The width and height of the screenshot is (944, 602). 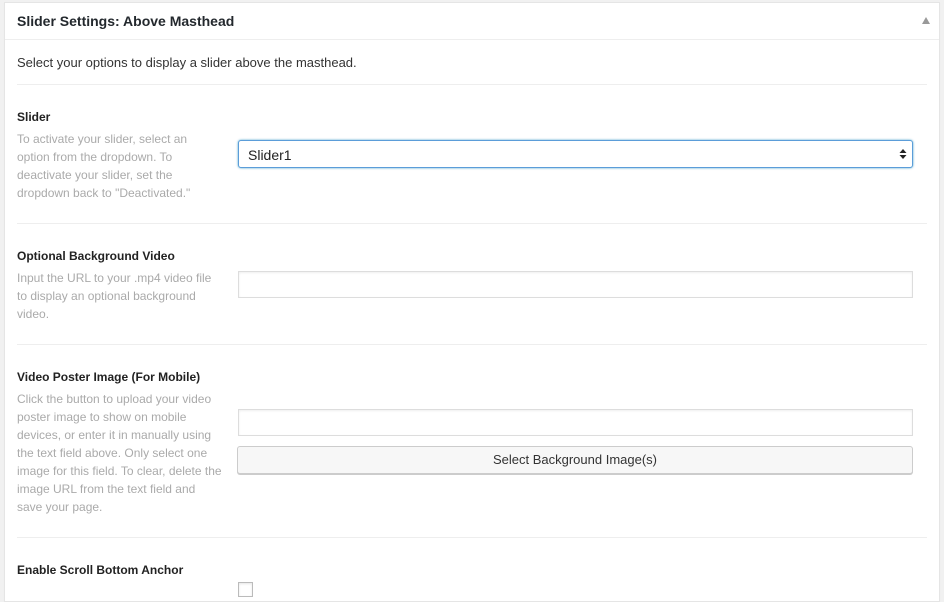 What do you see at coordinates (575, 460) in the screenshot?
I see `select-background-image-button: Select Background Image(s)` at bounding box center [575, 460].